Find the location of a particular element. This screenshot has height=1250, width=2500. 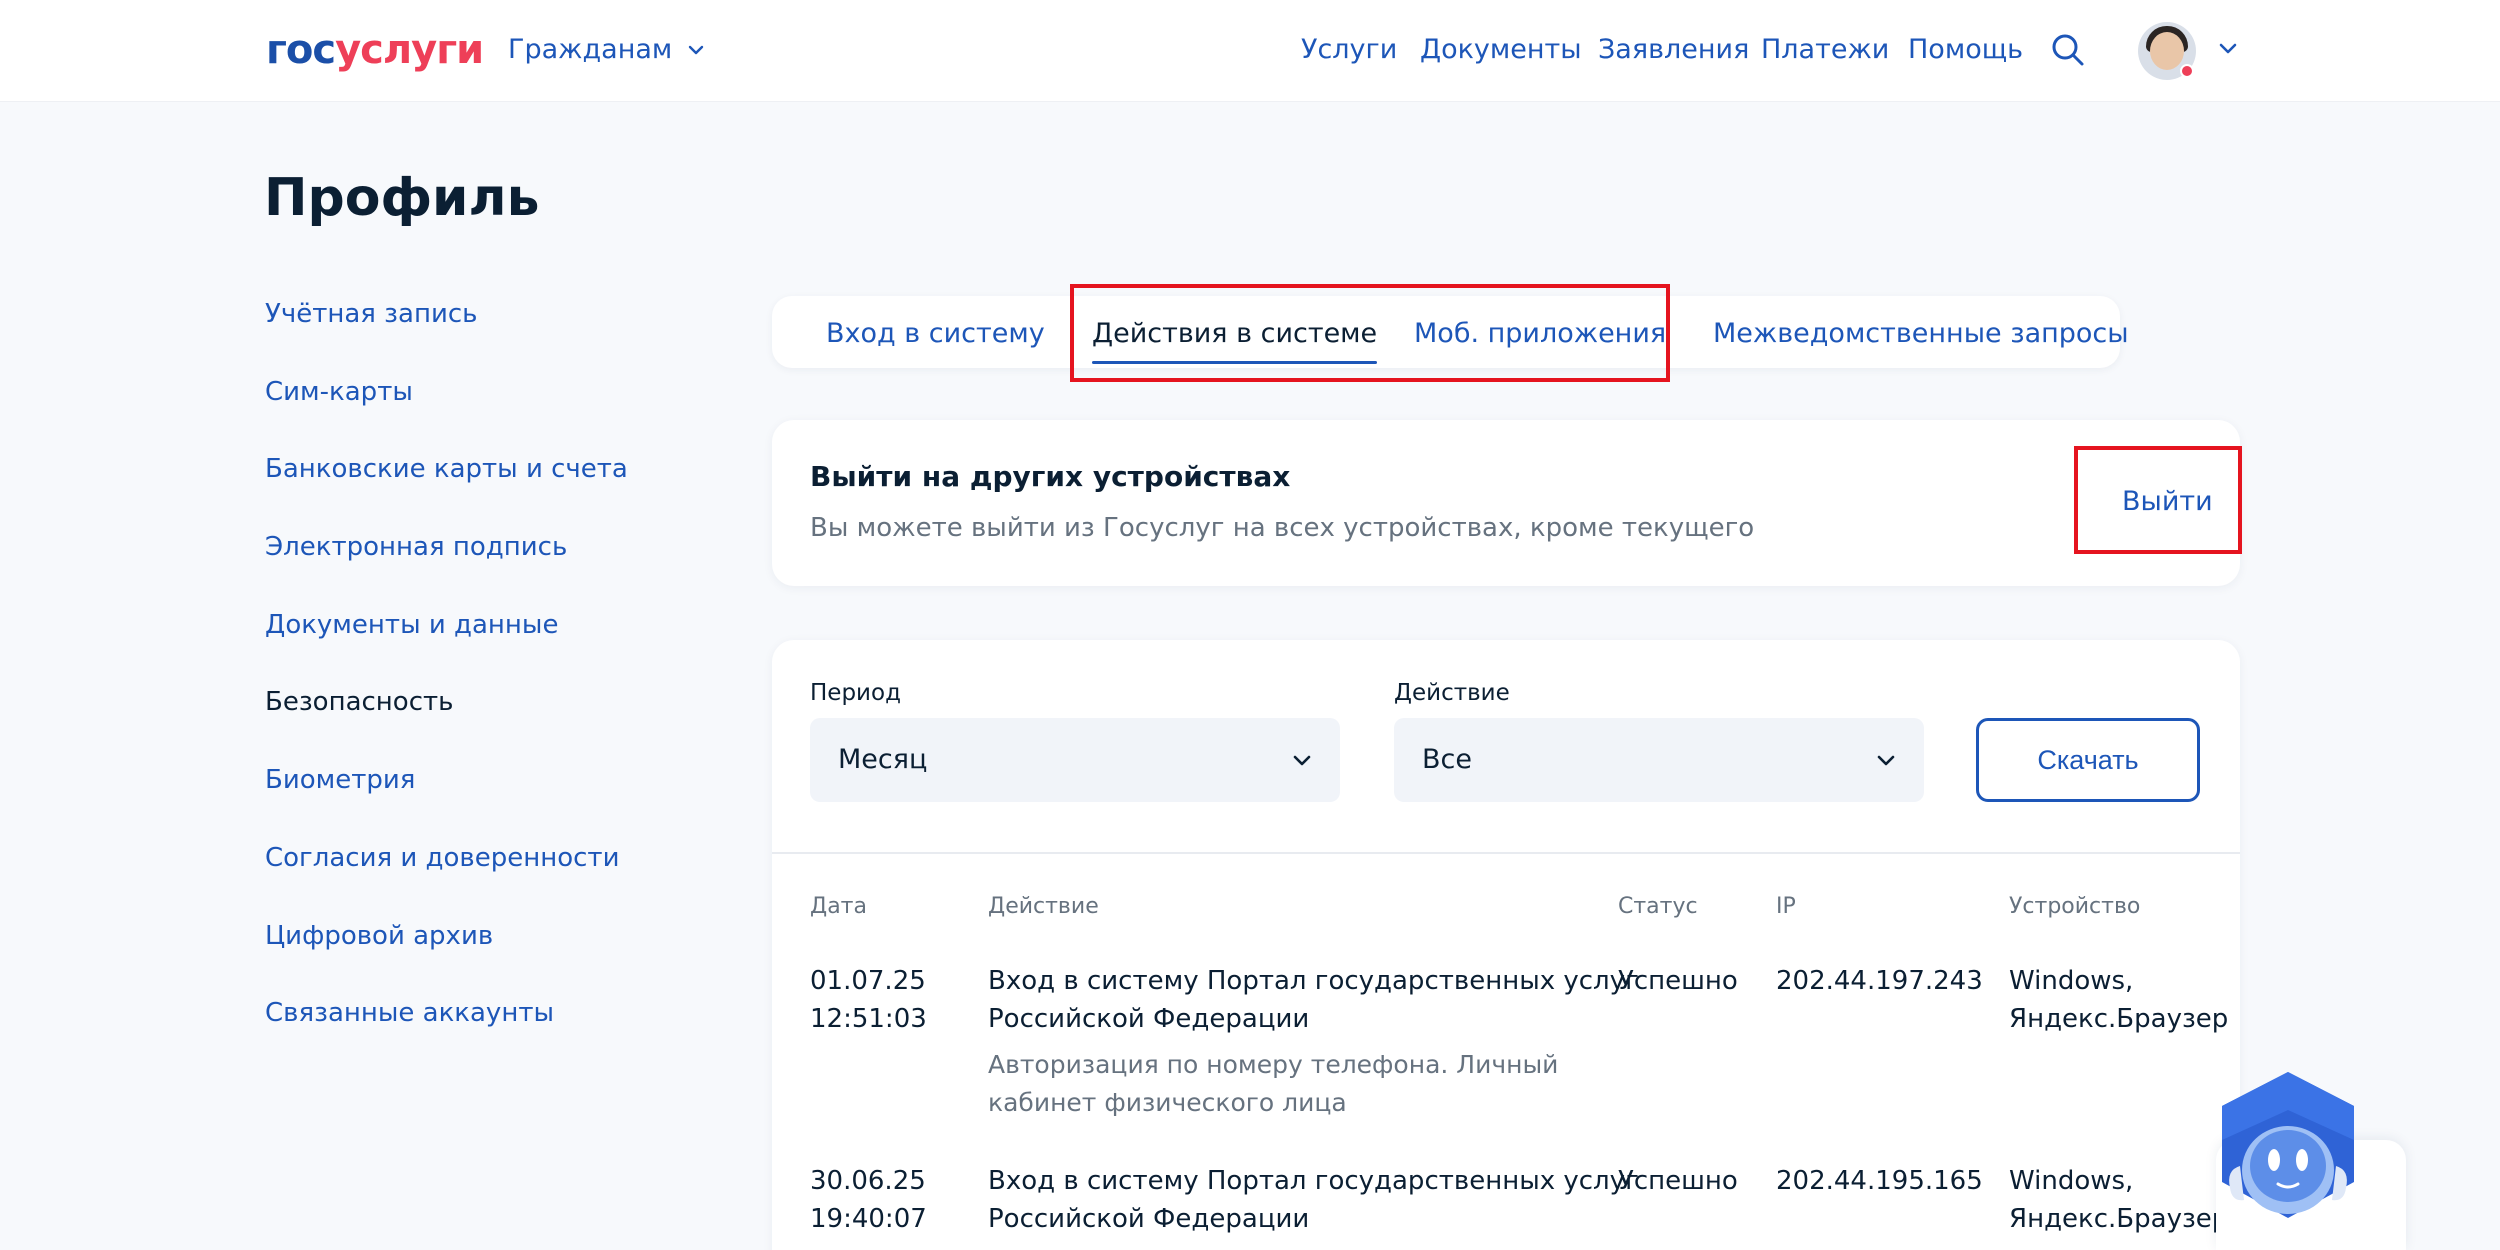

nav-help: Помощь is located at coordinates (1965, 50).